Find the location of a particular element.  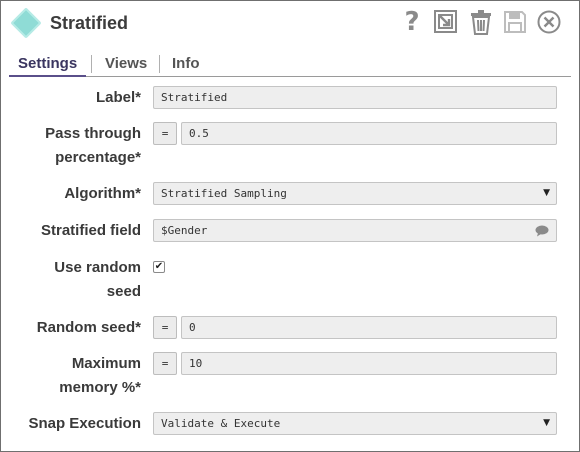

help-button: ? is located at coordinates (412, 22).